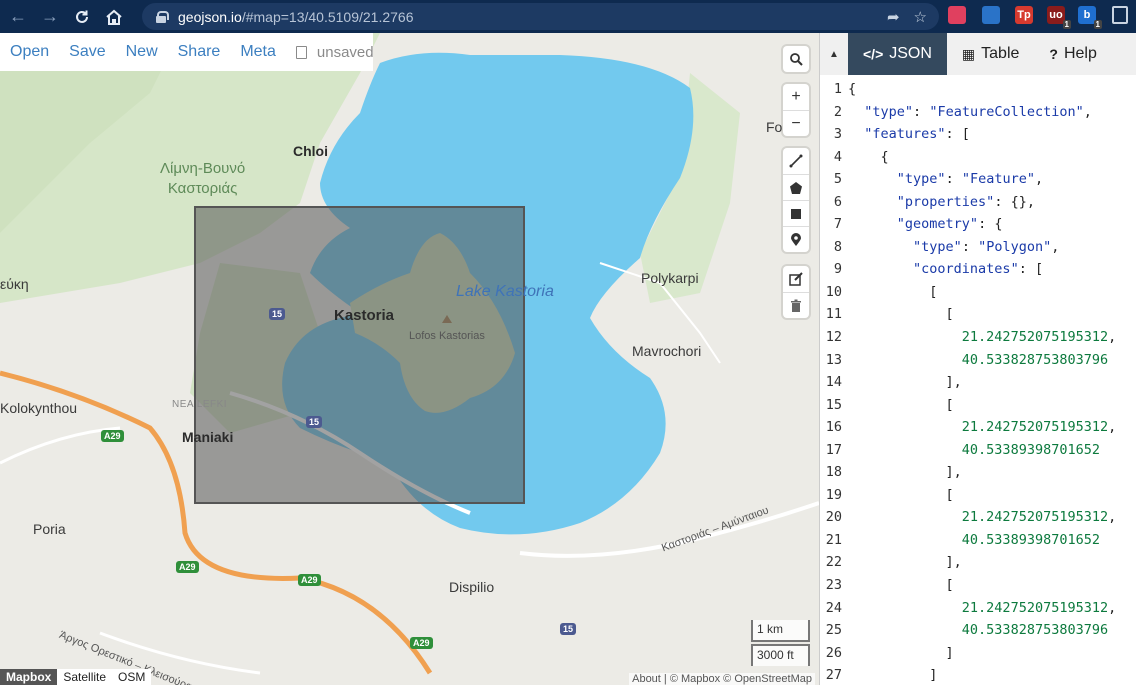 The image size is (1136, 687). Describe the element at coordinates (901, 652) in the screenshot. I see `line-code: ]` at that location.